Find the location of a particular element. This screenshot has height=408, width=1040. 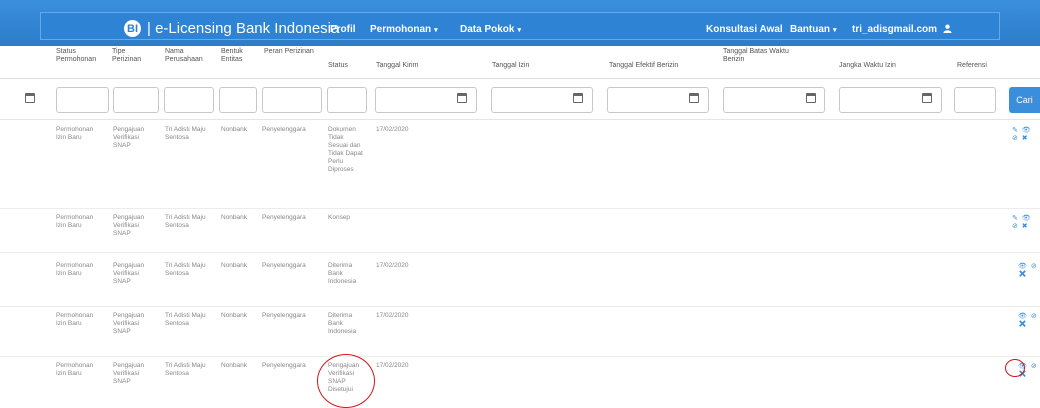

col-referensi: Referensi is located at coordinates (972, 66).